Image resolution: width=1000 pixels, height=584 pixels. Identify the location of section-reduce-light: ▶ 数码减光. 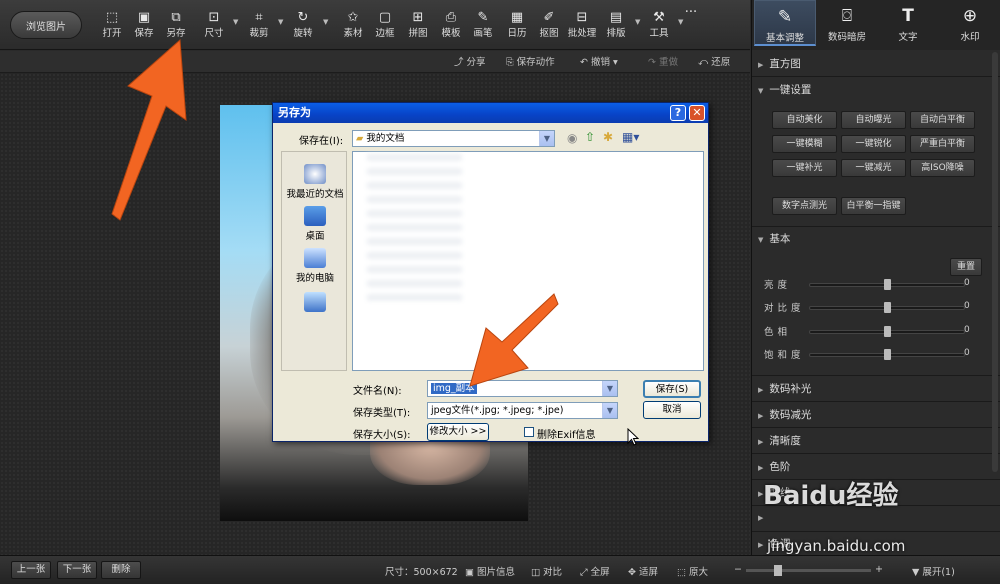
(876, 414).